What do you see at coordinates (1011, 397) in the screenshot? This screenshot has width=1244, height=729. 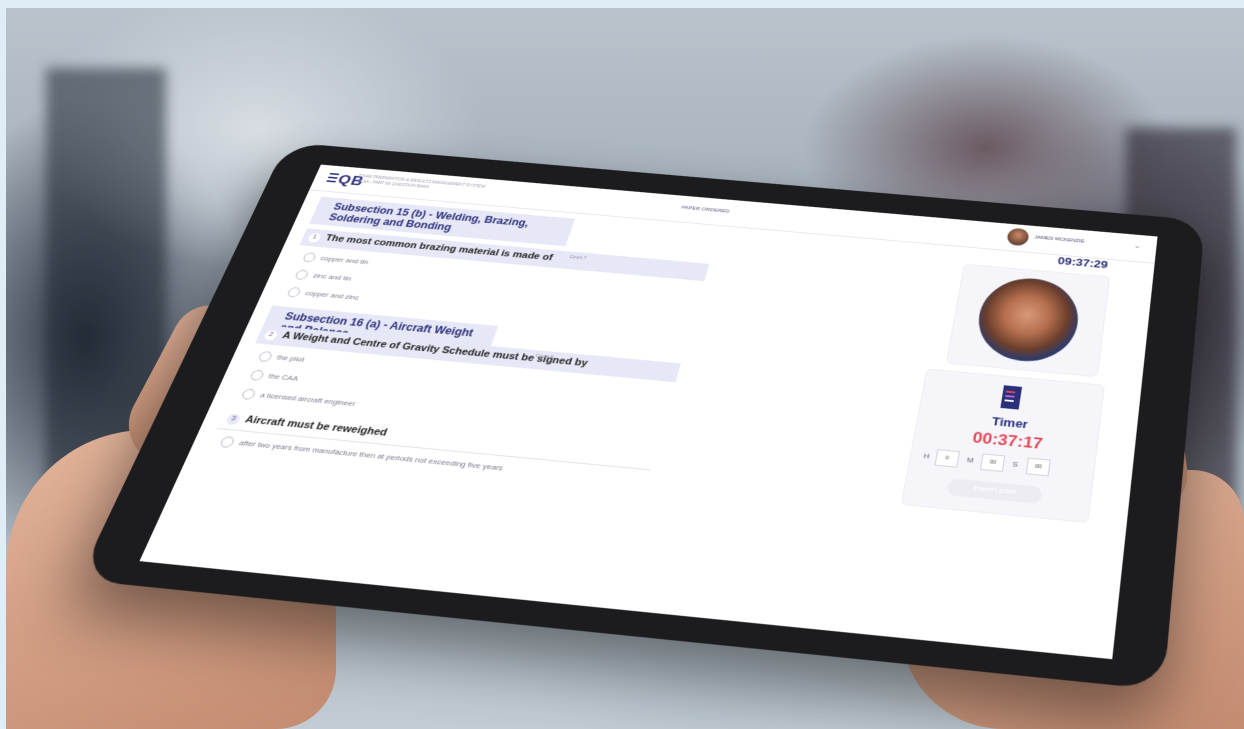 I see `timer-icon` at bounding box center [1011, 397].